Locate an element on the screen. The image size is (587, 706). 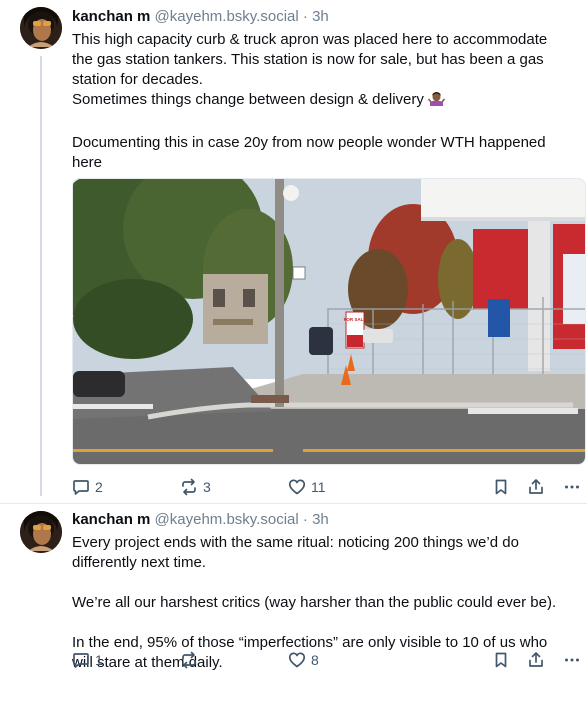
like-button: 11 is located at coordinates (307, 487).